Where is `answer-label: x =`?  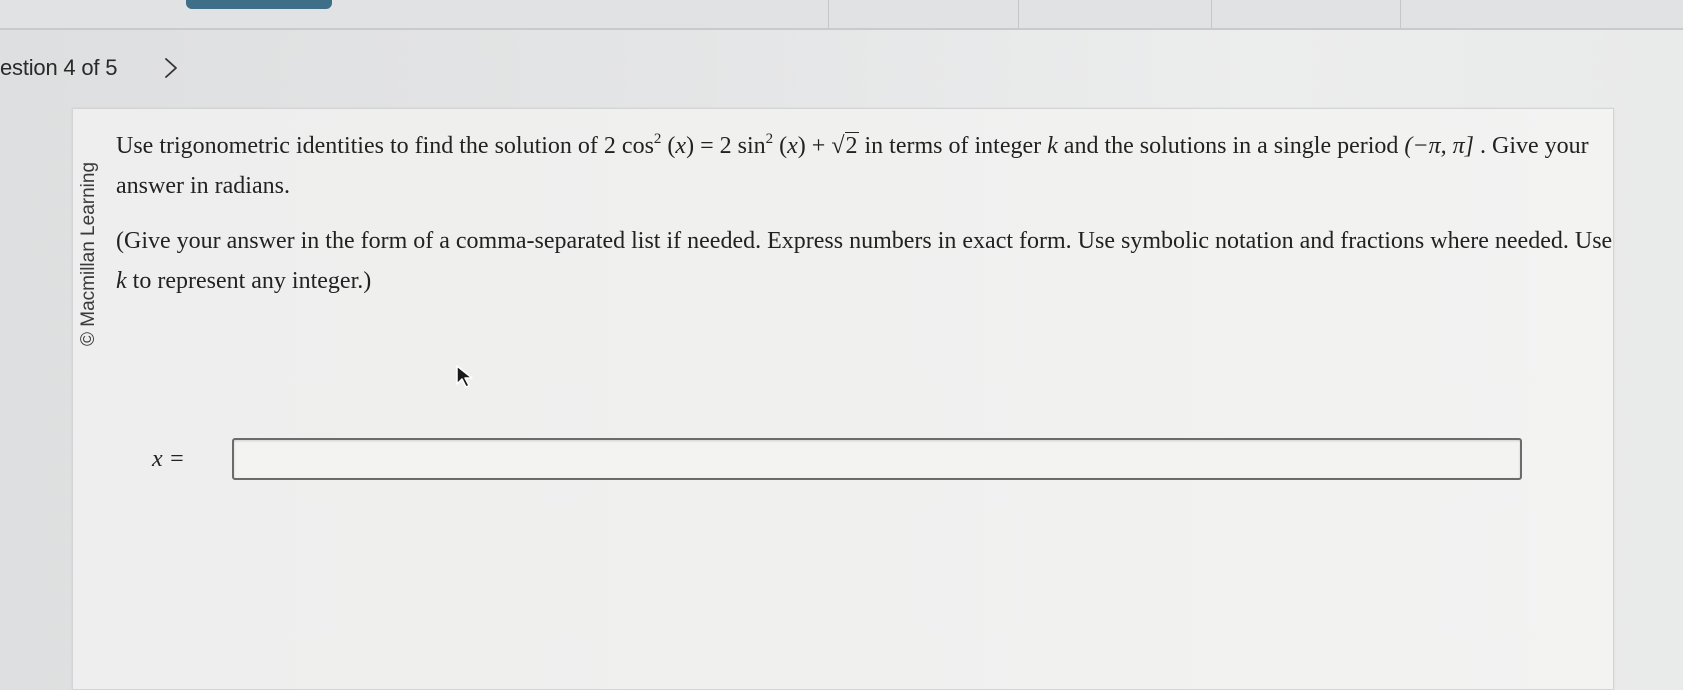
answer-label: x = is located at coordinates (168, 458).